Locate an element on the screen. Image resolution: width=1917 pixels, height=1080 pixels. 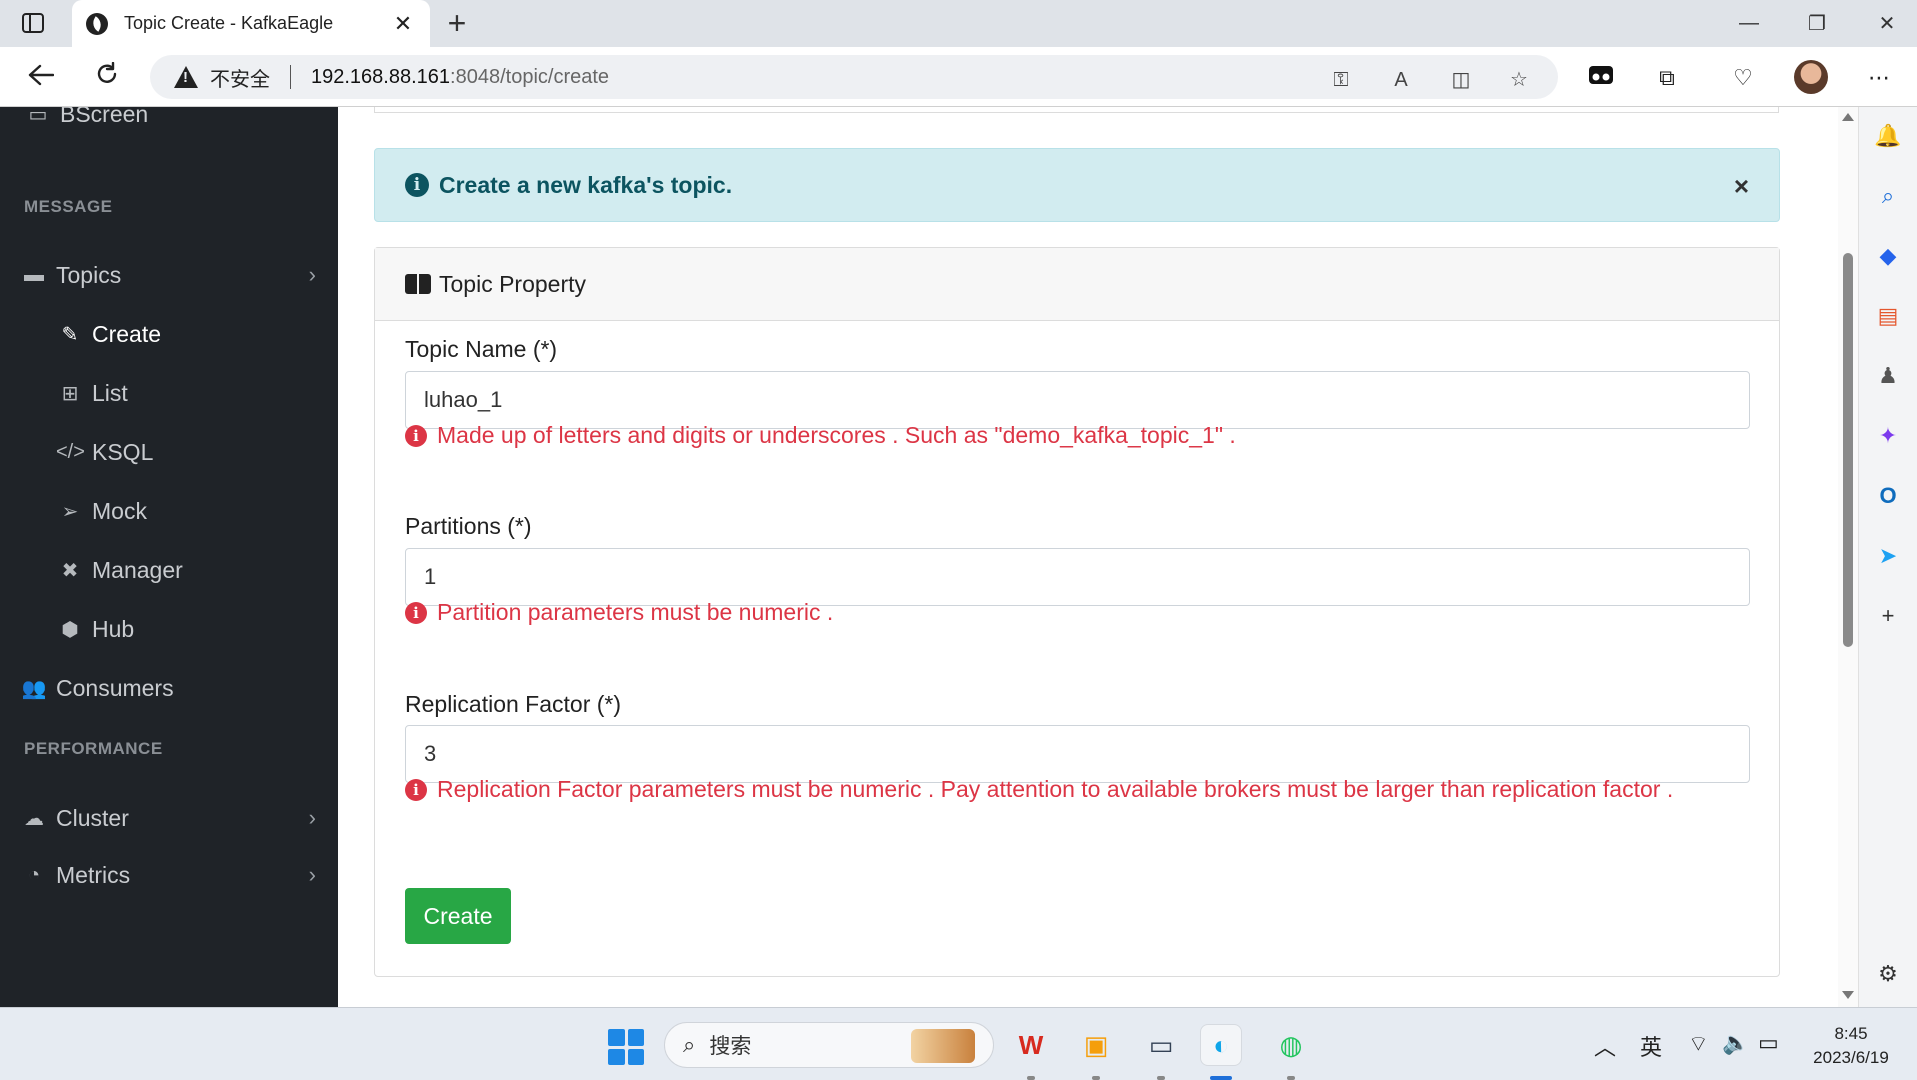
profile-avatar is located at coordinates (1811, 77).